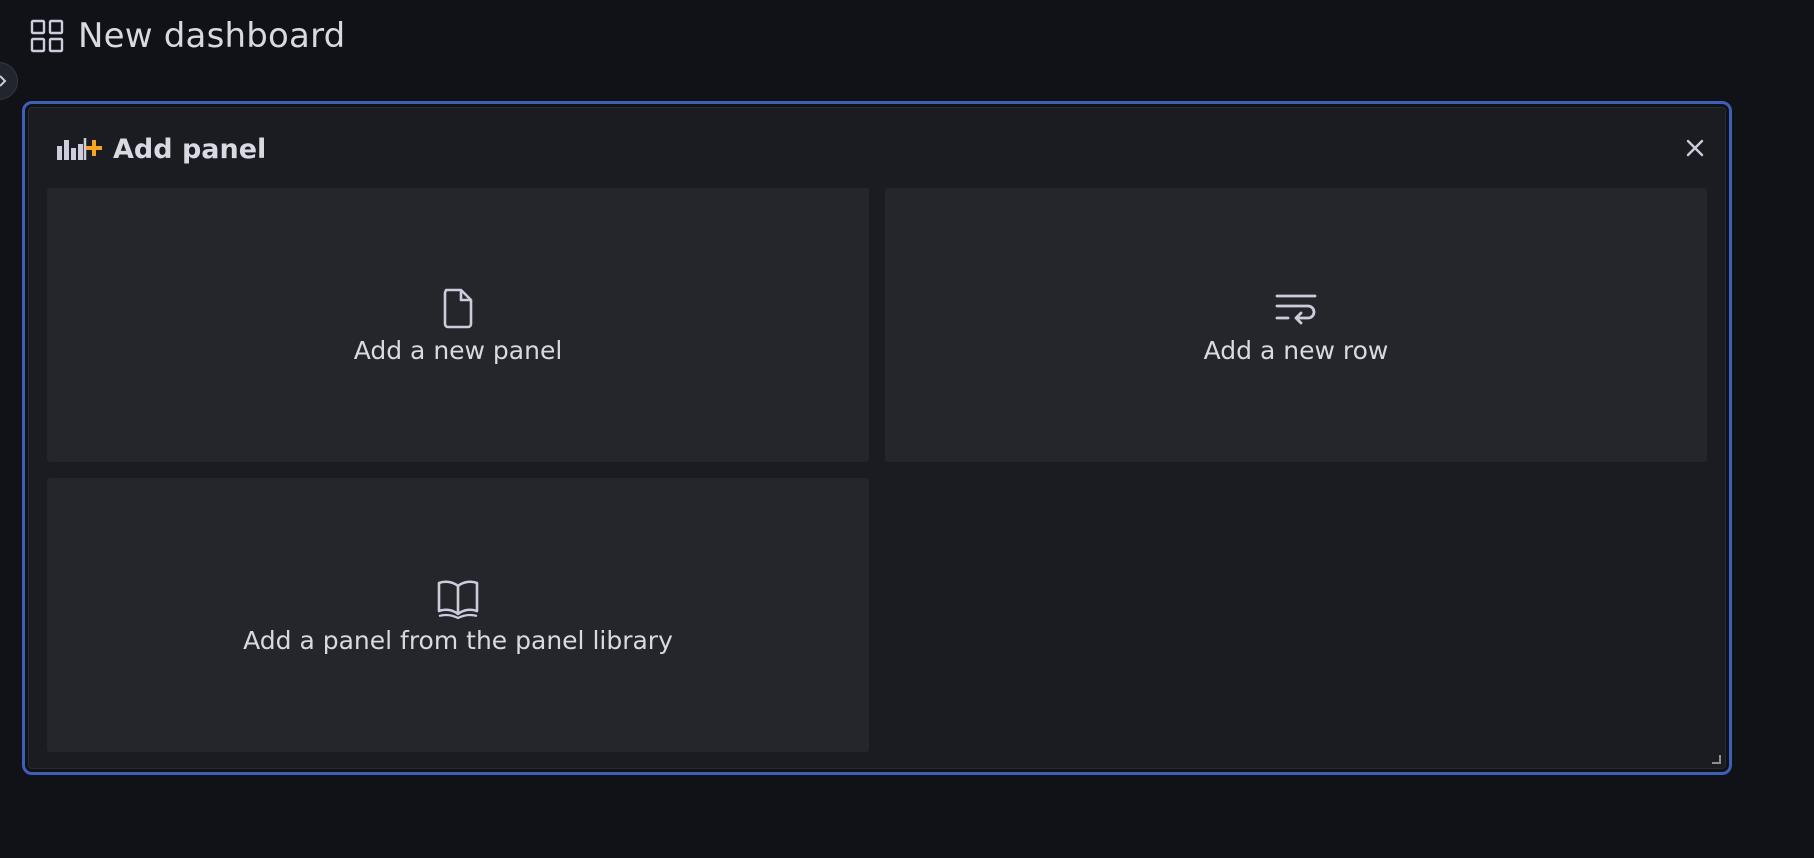  What do you see at coordinates (458, 350) in the screenshot?
I see `add-new-panel-label: Add a new panel` at bounding box center [458, 350].